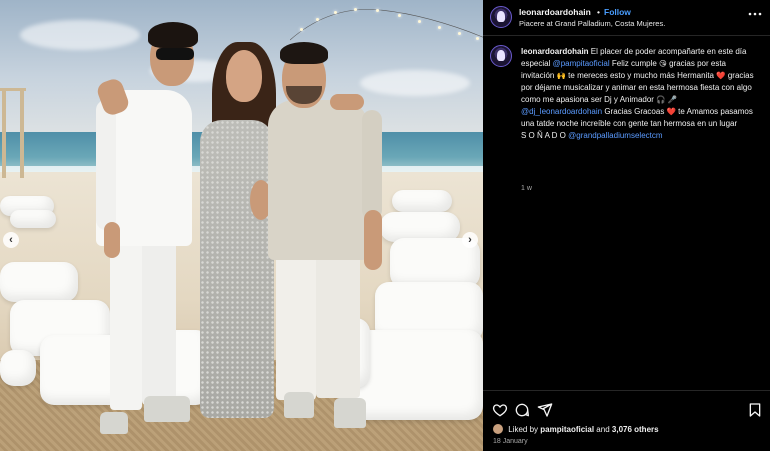  What do you see at coordinates (244, 76) in the screenshot?
I see `face` at bounding box center [244, 76].